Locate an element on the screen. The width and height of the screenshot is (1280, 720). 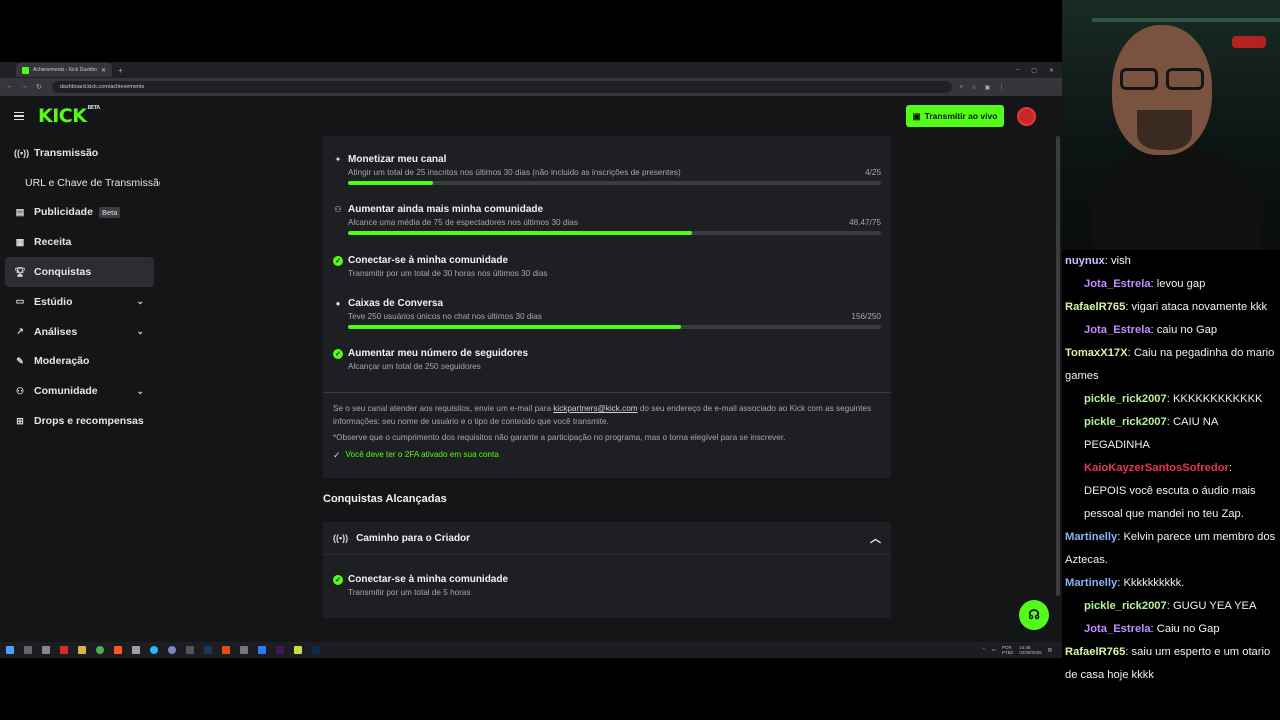
hamburger-menu-icon is located at coordinates (19, 116).